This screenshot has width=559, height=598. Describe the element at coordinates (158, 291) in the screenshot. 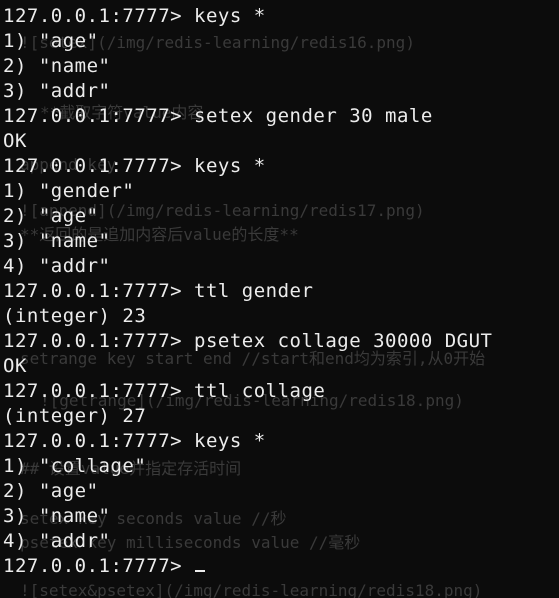

I see `terminal-line: 127.0.0.1:7777> ttl gender` at that location.